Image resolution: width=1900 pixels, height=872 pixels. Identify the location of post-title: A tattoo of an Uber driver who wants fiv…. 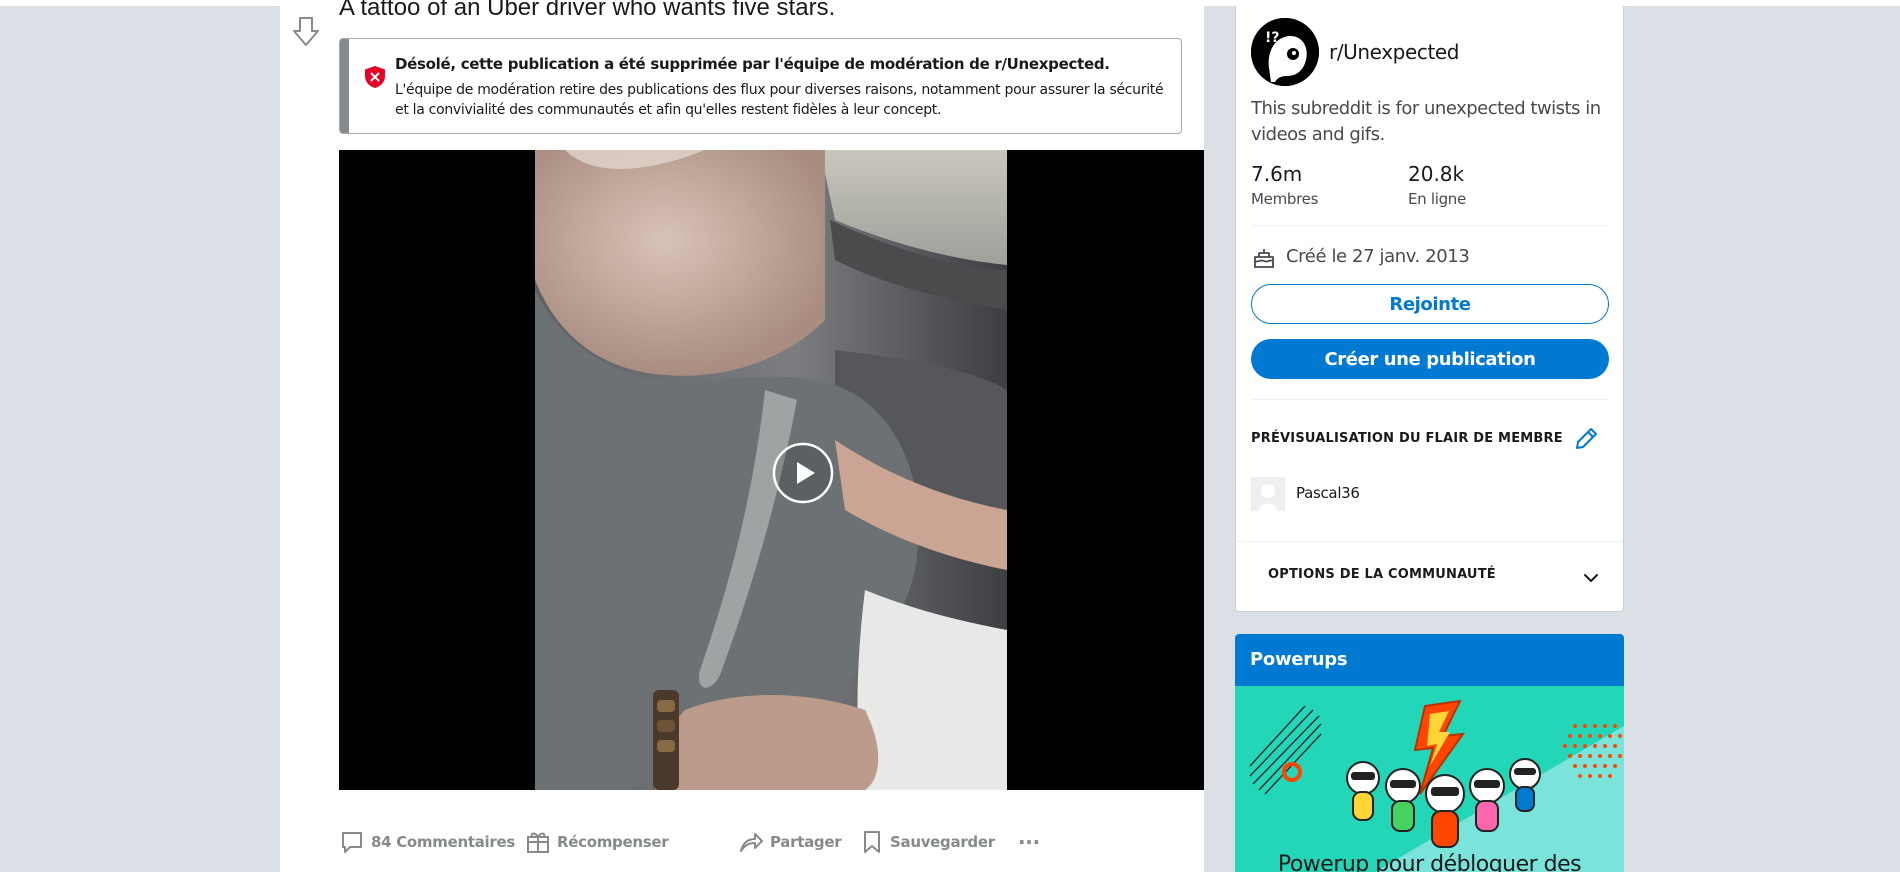
(749, 11).